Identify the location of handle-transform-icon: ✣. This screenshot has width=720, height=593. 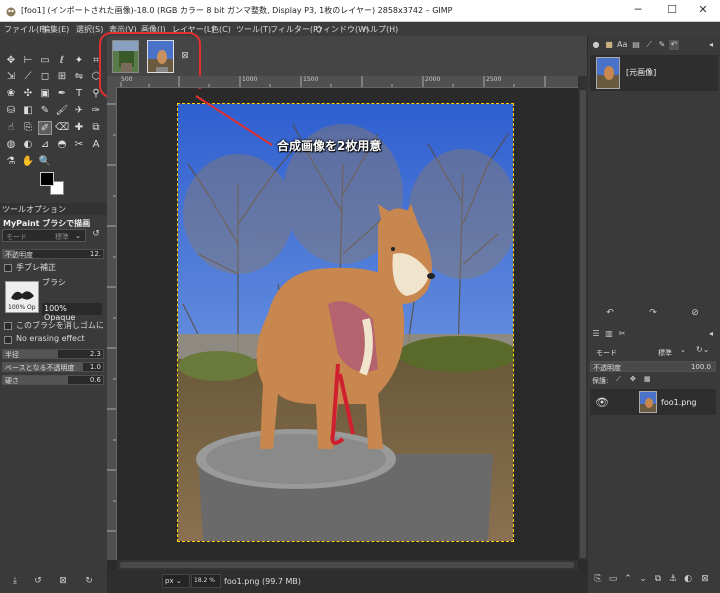
(28, 94).